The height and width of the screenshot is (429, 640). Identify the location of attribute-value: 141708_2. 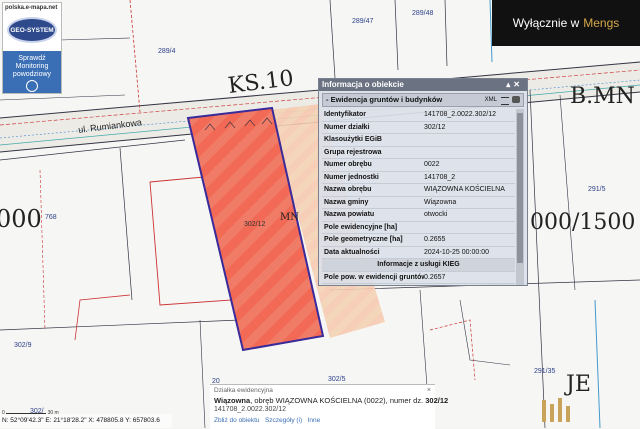
(440, 177).